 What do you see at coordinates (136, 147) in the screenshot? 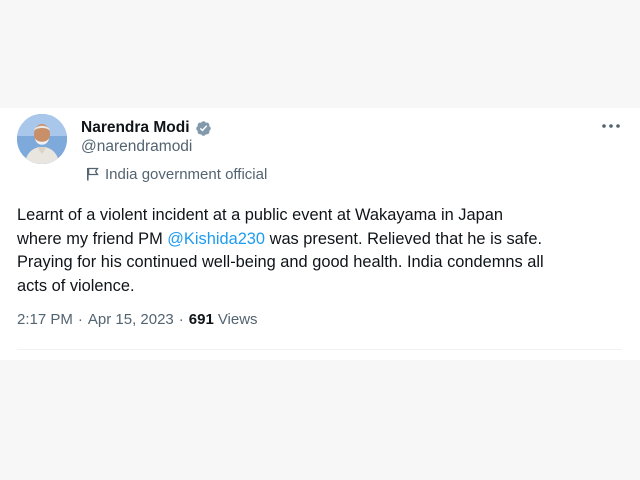
I see `author-handle: @narendramodi` at bounding box center [136, 147].